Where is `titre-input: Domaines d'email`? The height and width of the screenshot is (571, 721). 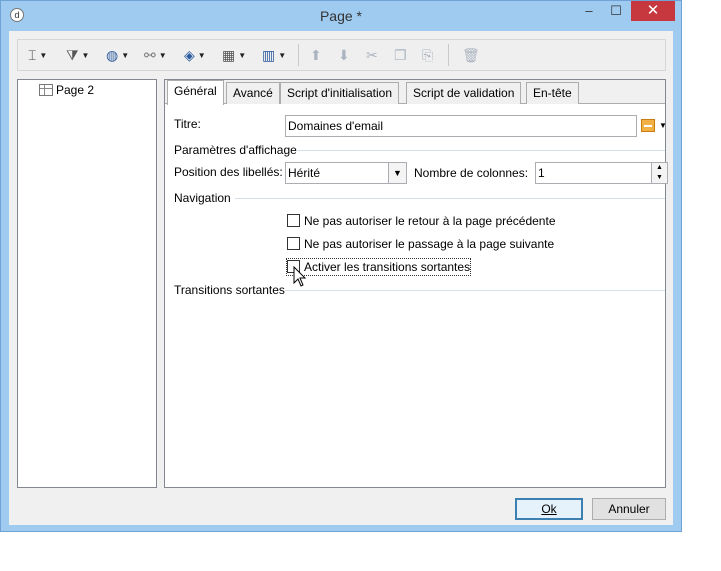
titre-input: Domaines d'email is located at coordinates (461, 126).